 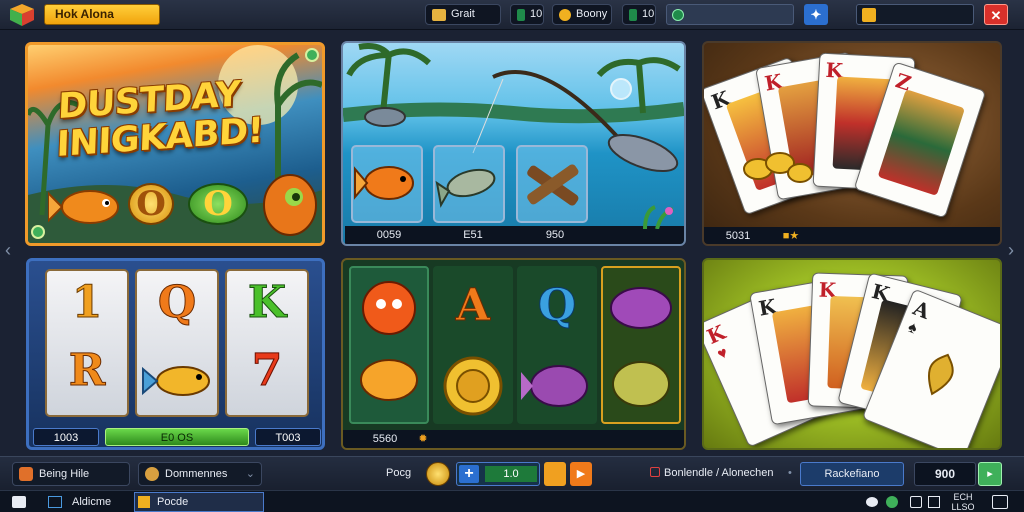 What do you see at coordinates (557, 306) in the screenshot?
I see `slot-letter: Q` at bounding box center [557, 306].